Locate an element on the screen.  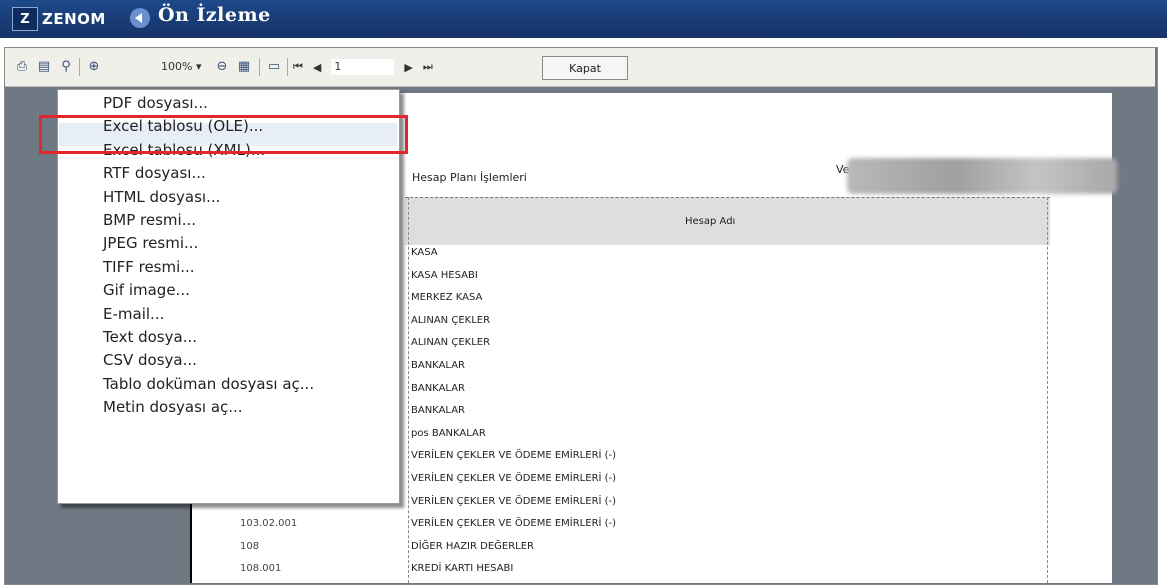
zoom-in-icon: ⊕ is located at coordinates (94, 66).